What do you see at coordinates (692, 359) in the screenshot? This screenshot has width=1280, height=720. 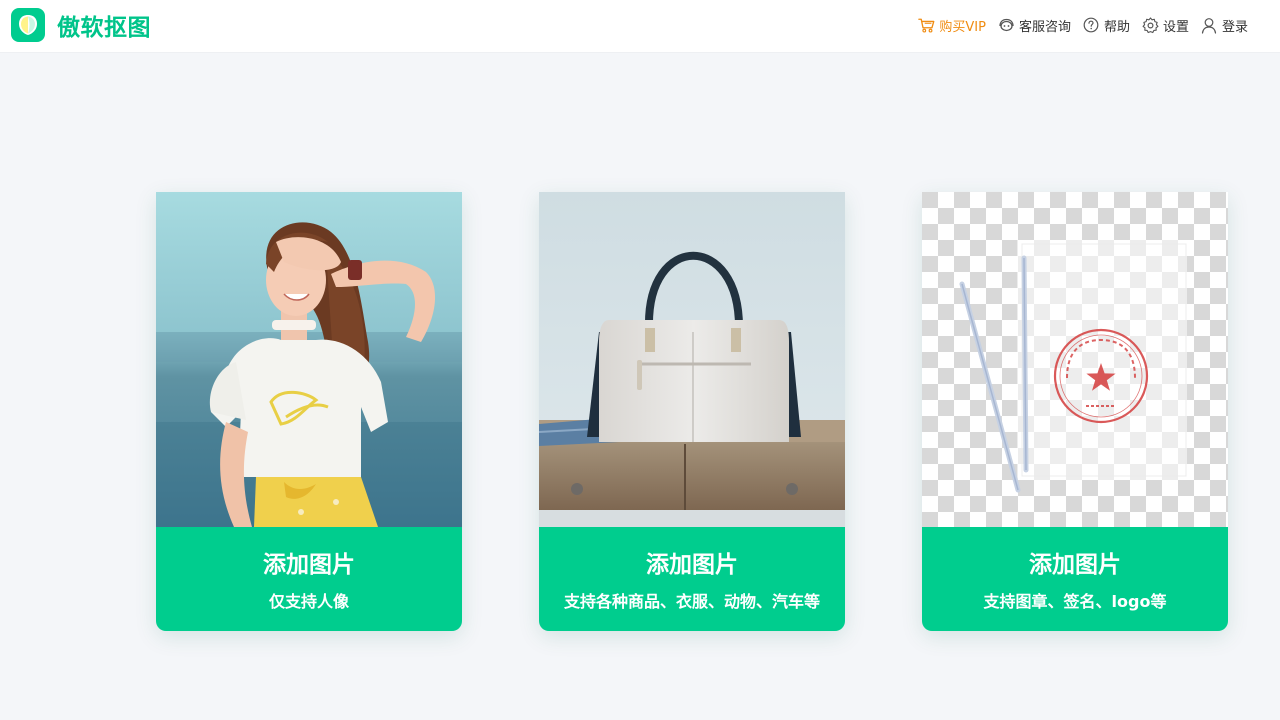 I see `handbag-sample-image` at bounding box center [692, 359].